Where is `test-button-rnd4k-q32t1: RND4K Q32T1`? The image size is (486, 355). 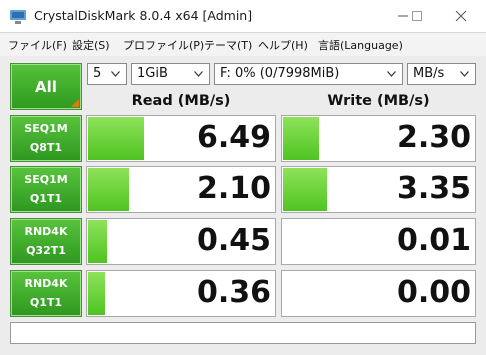 test-button-rnd4k-q32t1: RND4K Q32T1 is located at coordinates (46, 241).